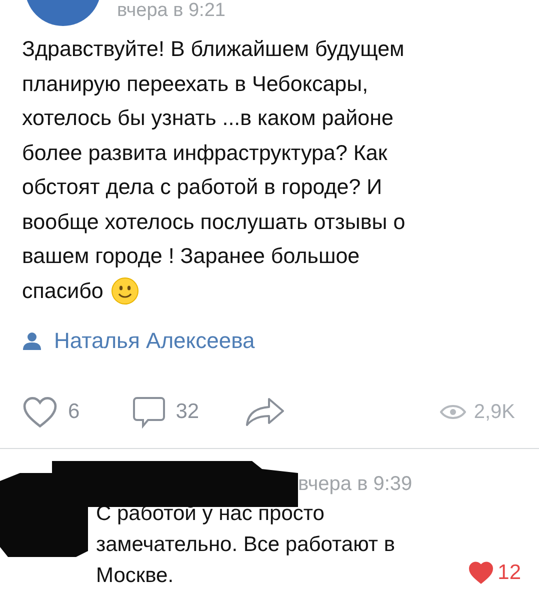 Image resolution: width=539 pixels, height=600 pixels. Describe the element at coordinates (191, 256) in the screenshot. I see `post-text-line: вашем городе ! Заранее большое` at that location.